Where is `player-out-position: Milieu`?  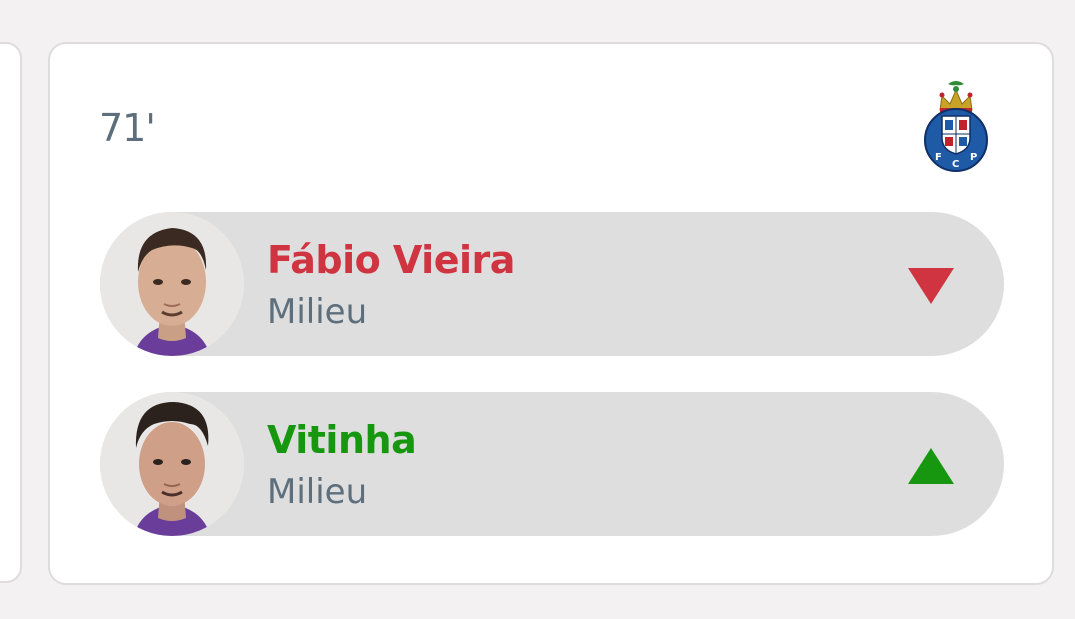
player-out-position: Milieu is located at coordinates (317, 312).